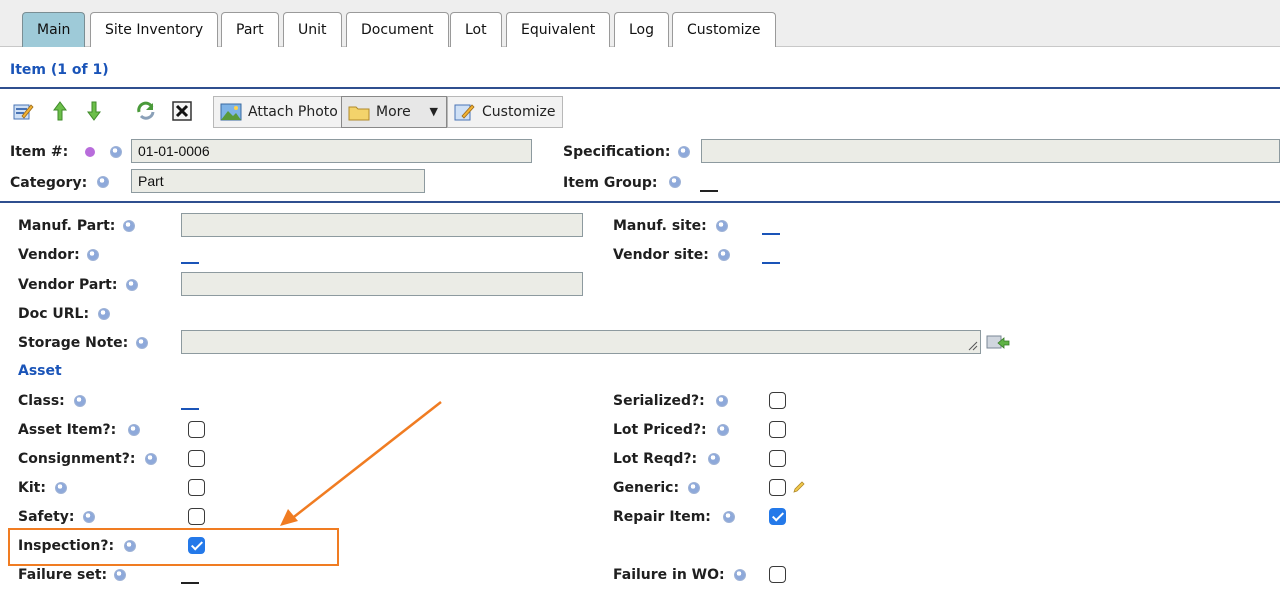 The image size is (1280, 589). I want to click on tab-log: Log, so click(642, 29).